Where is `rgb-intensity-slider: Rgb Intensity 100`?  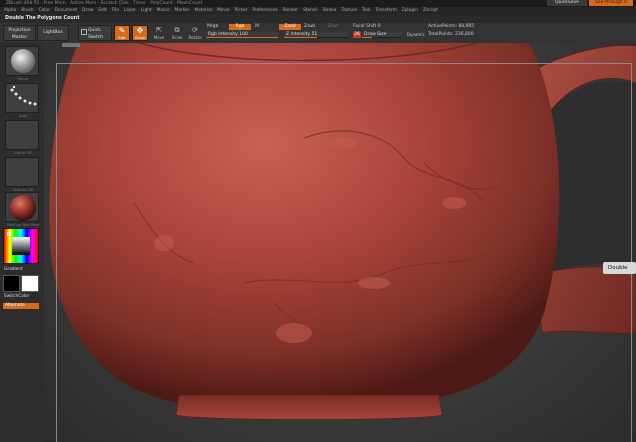
rgb-intensity-slider: Rgb Intensity 100 is located at coordinates (242, 35).